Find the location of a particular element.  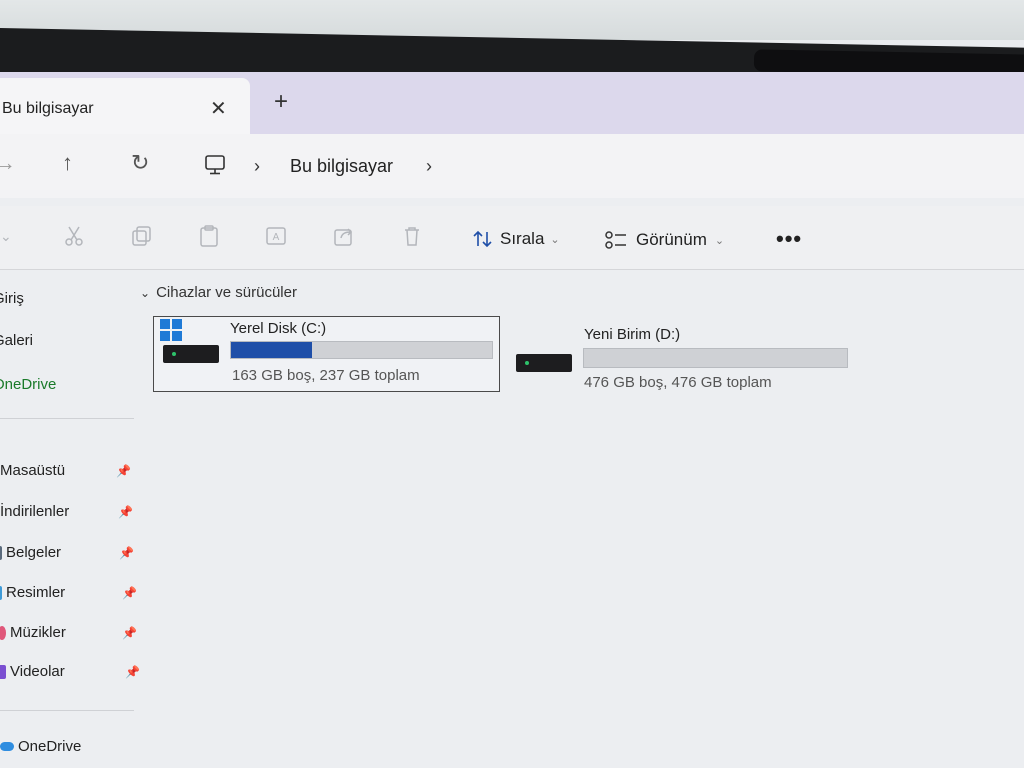

forward-icon: → is located at coordinates (8, 163).